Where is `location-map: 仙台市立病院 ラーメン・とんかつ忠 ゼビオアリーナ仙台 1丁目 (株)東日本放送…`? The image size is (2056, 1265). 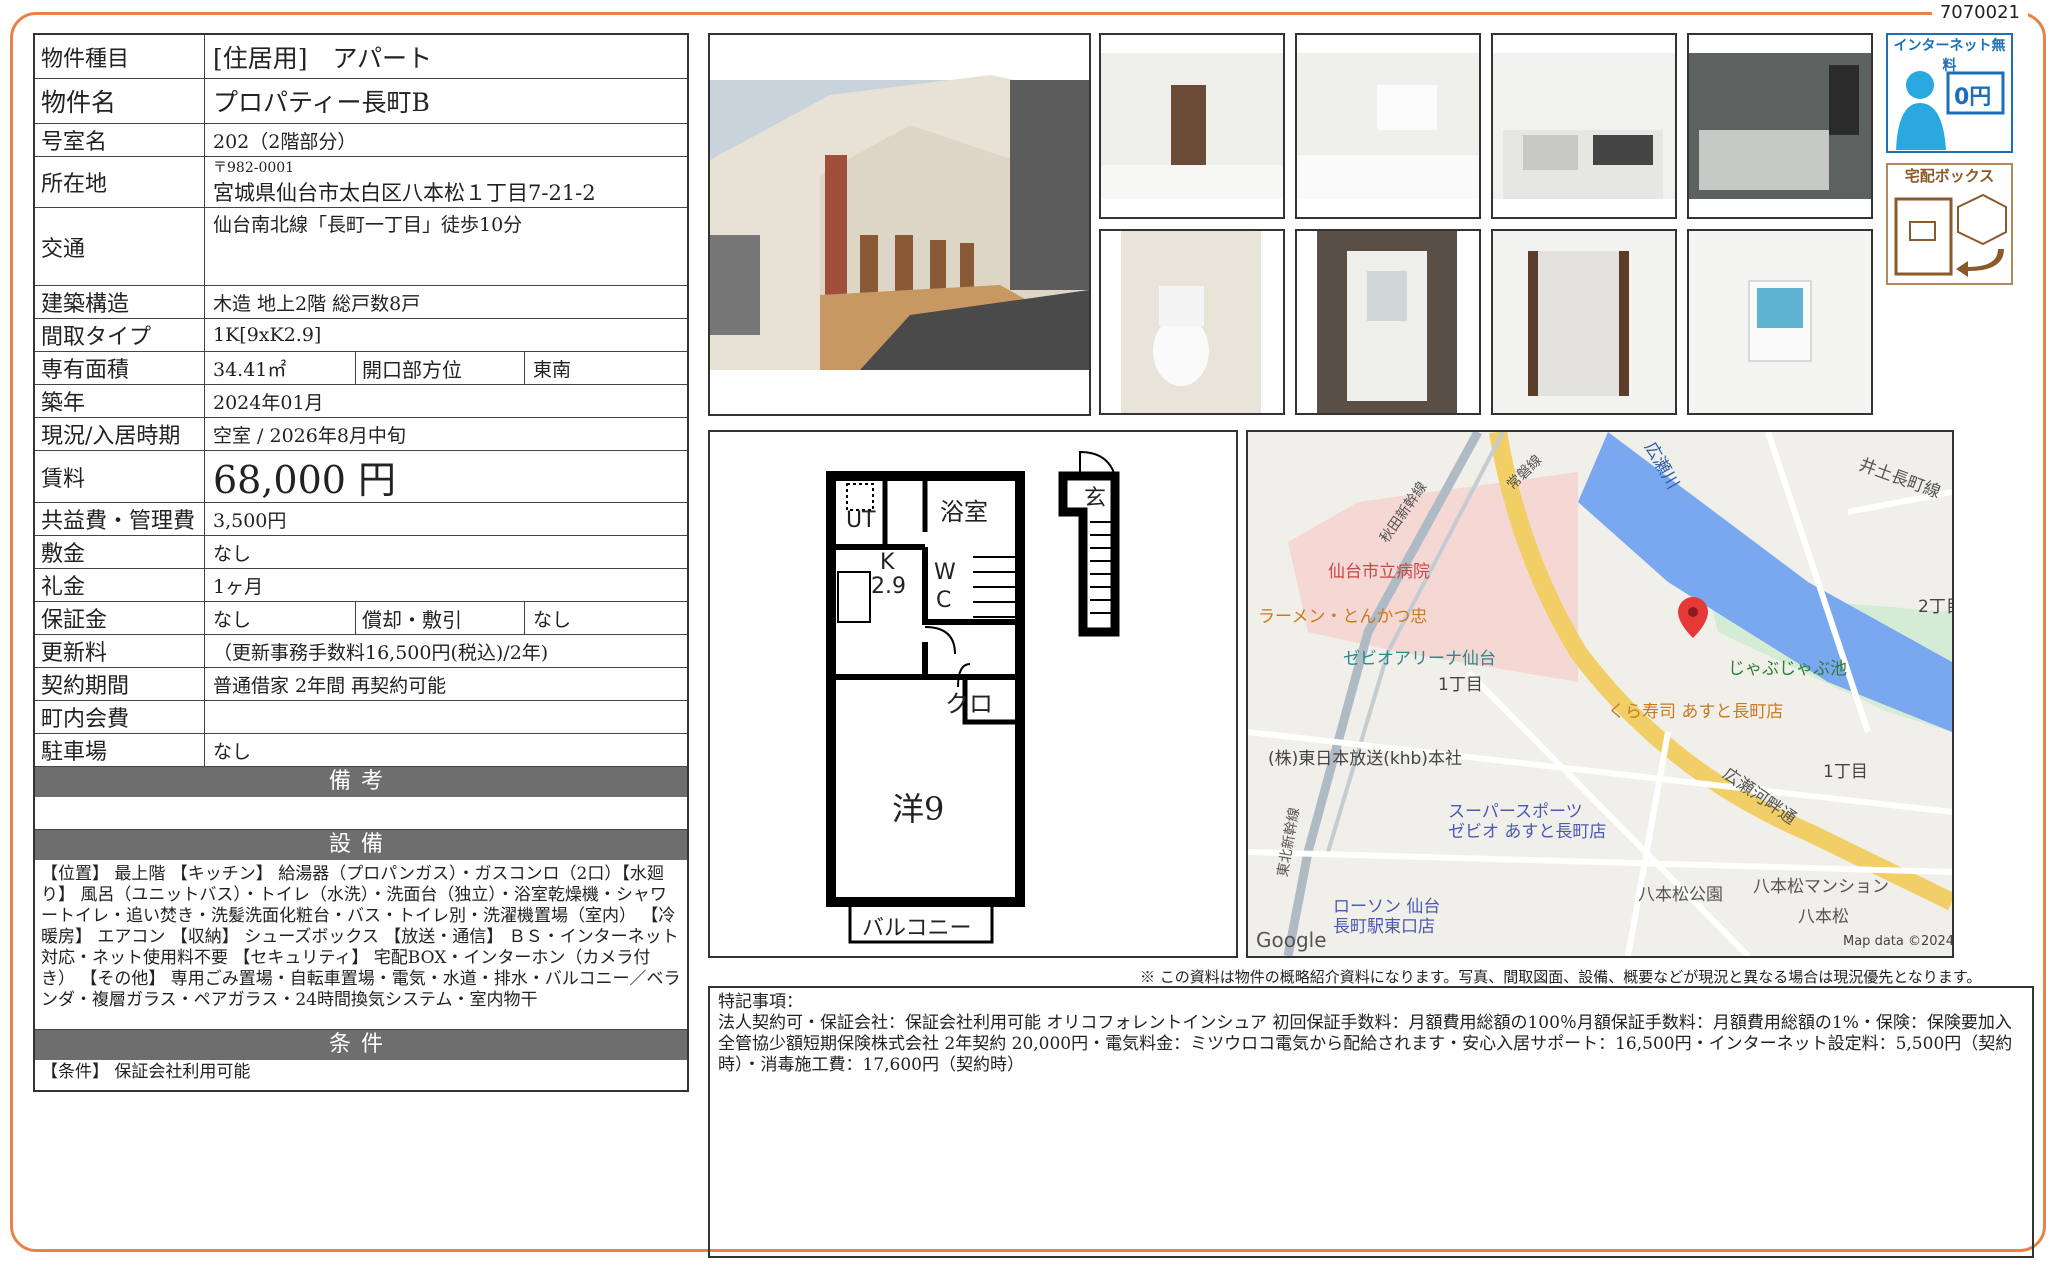
location-map: 仙台市立病院 ラーメン・とんかつ忠 ゼビオアリーナ仙台 1丁目 (株)東日本放送… is located at coordinates (1600, 694).